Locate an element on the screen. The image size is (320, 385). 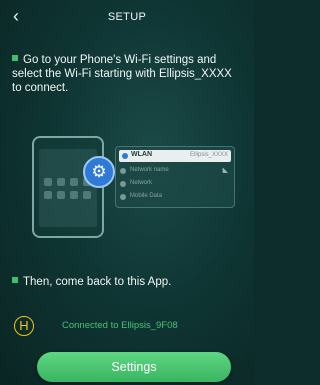
wlan-network-name: Ellipsis_XXXX is located at coordinates (208, 154).